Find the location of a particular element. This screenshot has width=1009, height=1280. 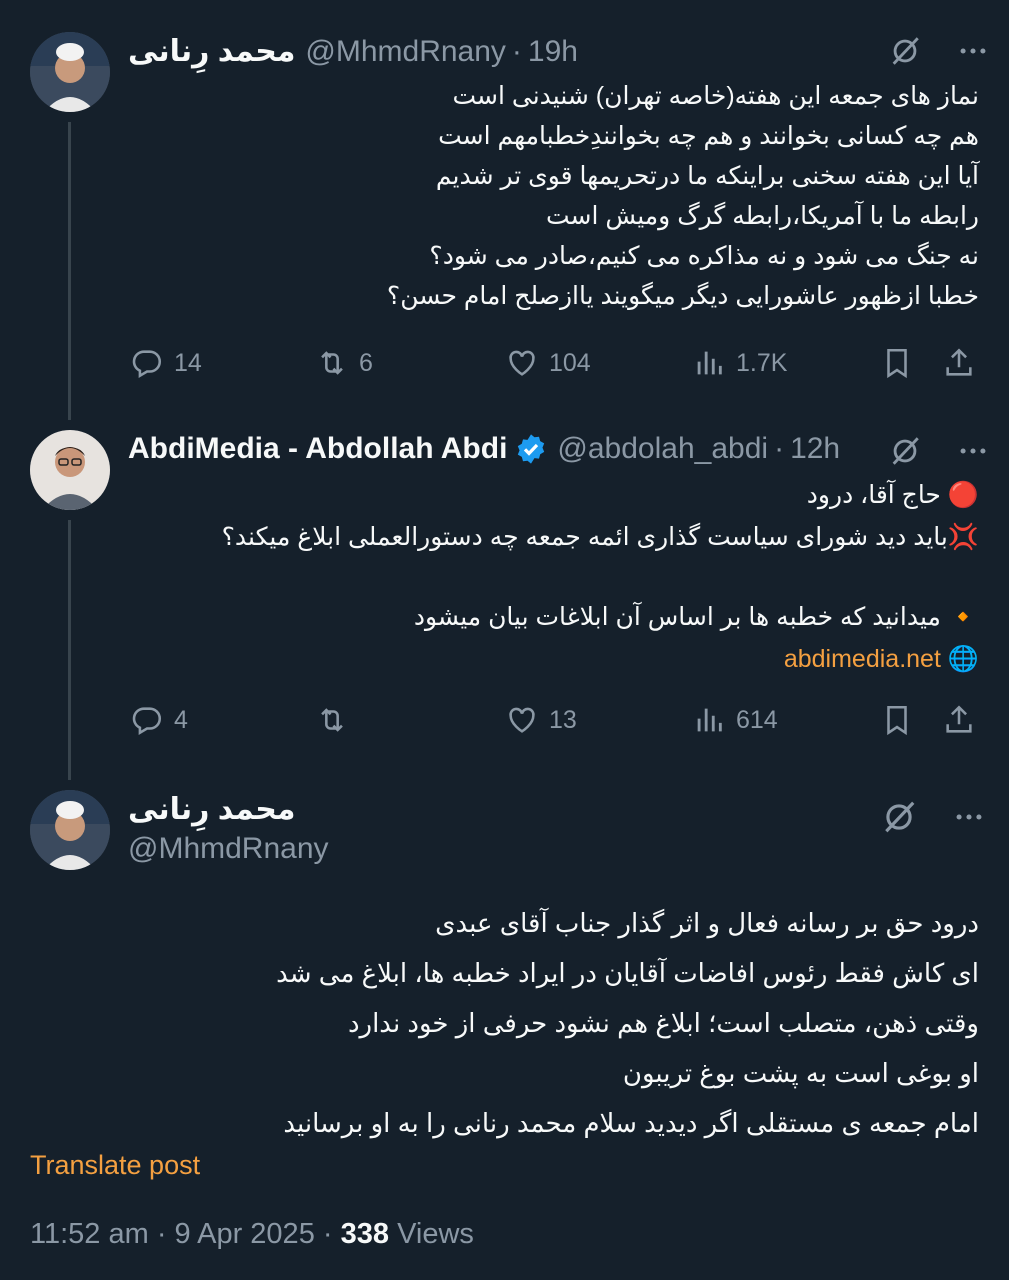

tweet-header: محمد رِنانی @MhmdRnany · 19h is located at coordinates (353, 51).